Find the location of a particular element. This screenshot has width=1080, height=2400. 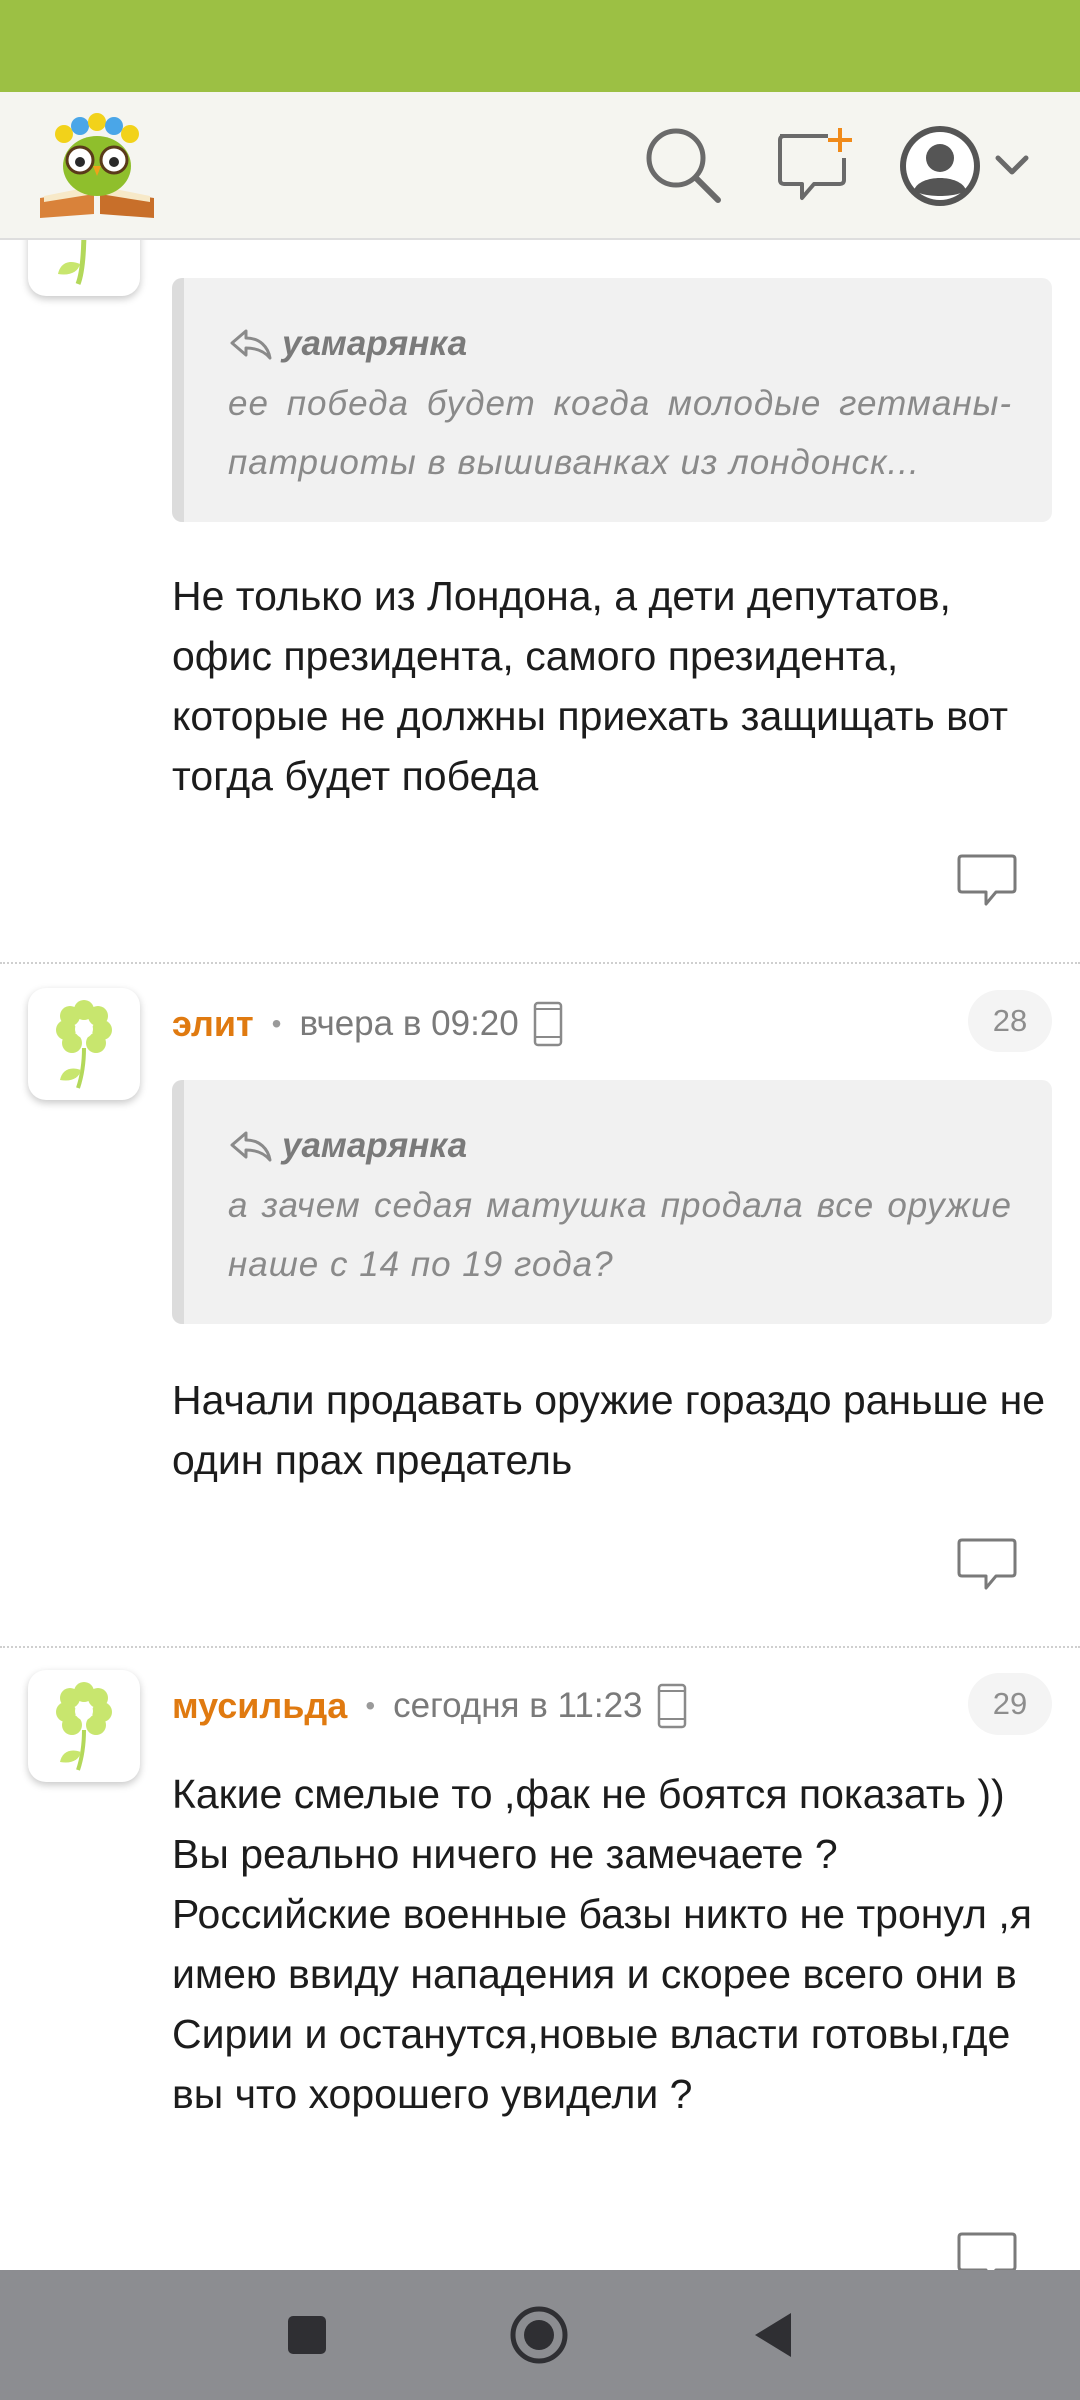

navigation-bar is located at coordinates (540, 2335).